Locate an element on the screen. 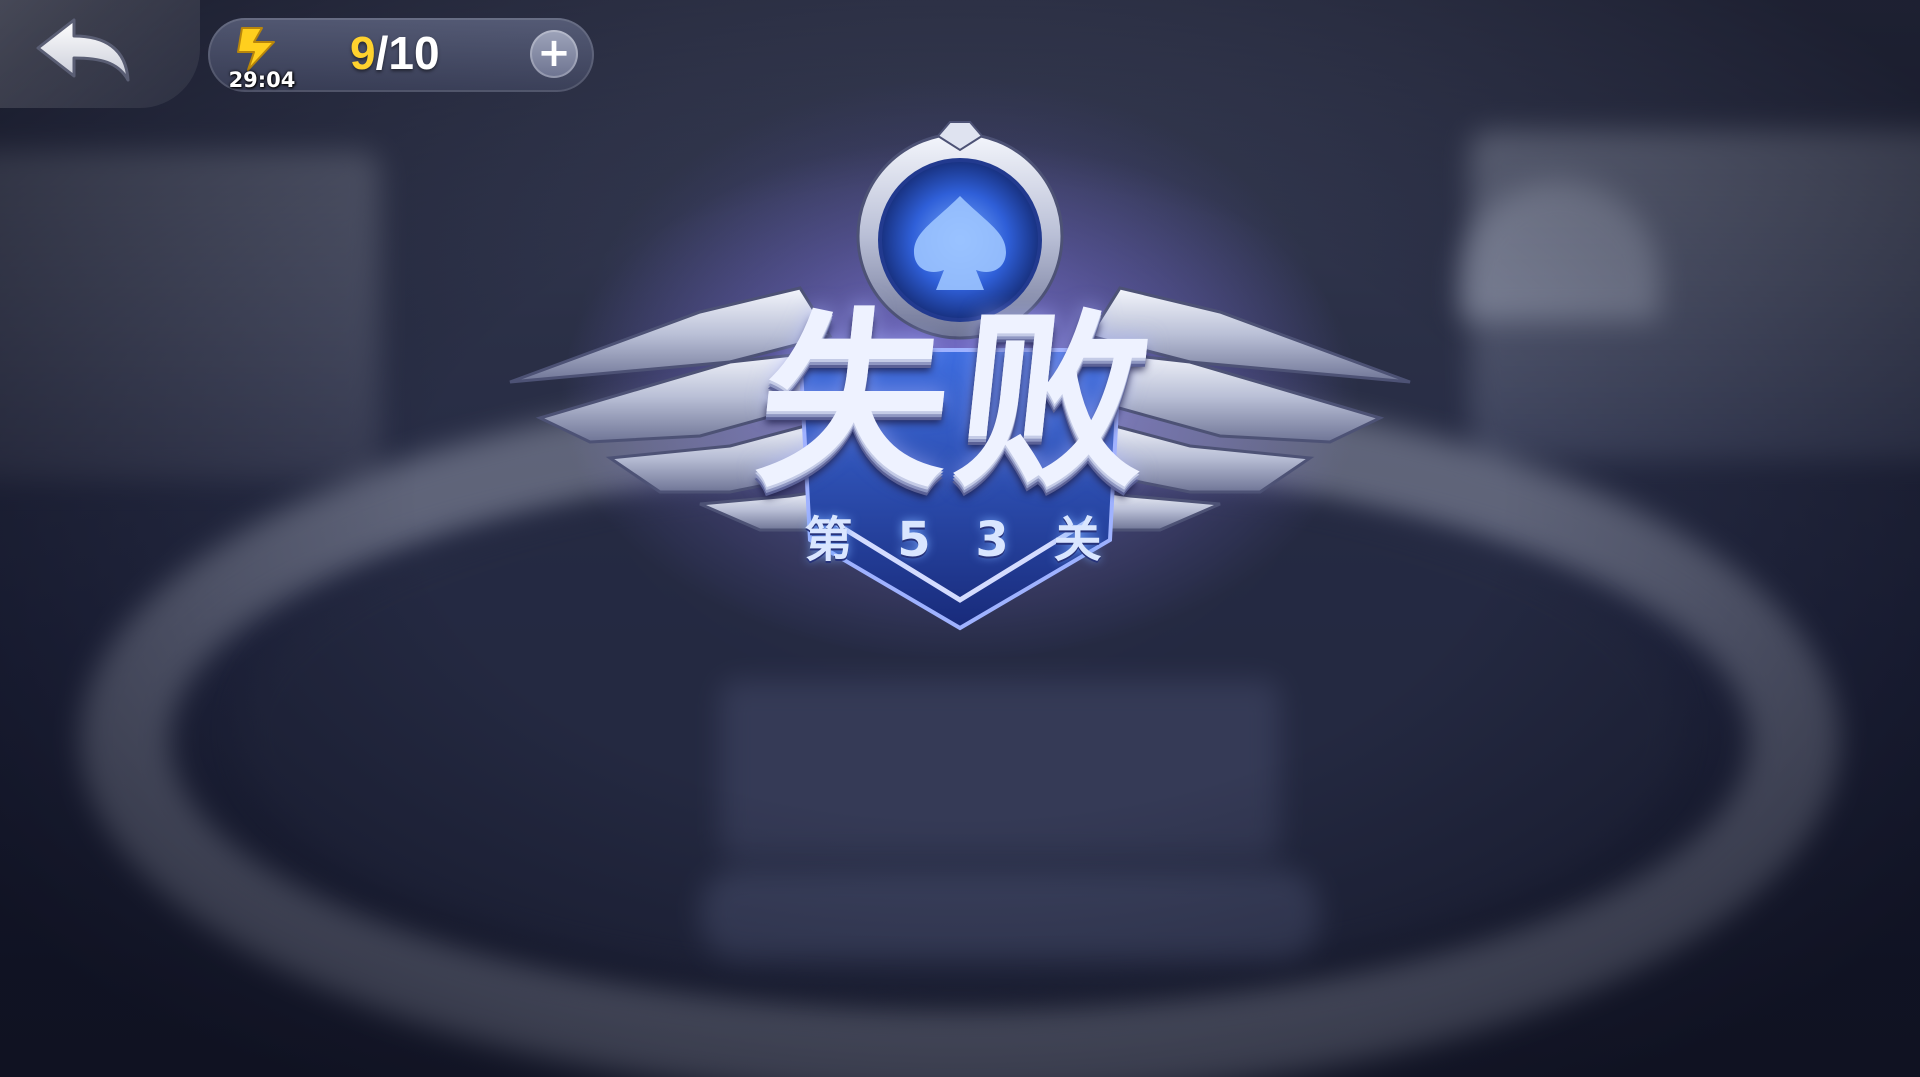 The height and width of the screenshot is (1077, 1920). add-energy-button: + is located at coordinates (554, 54).